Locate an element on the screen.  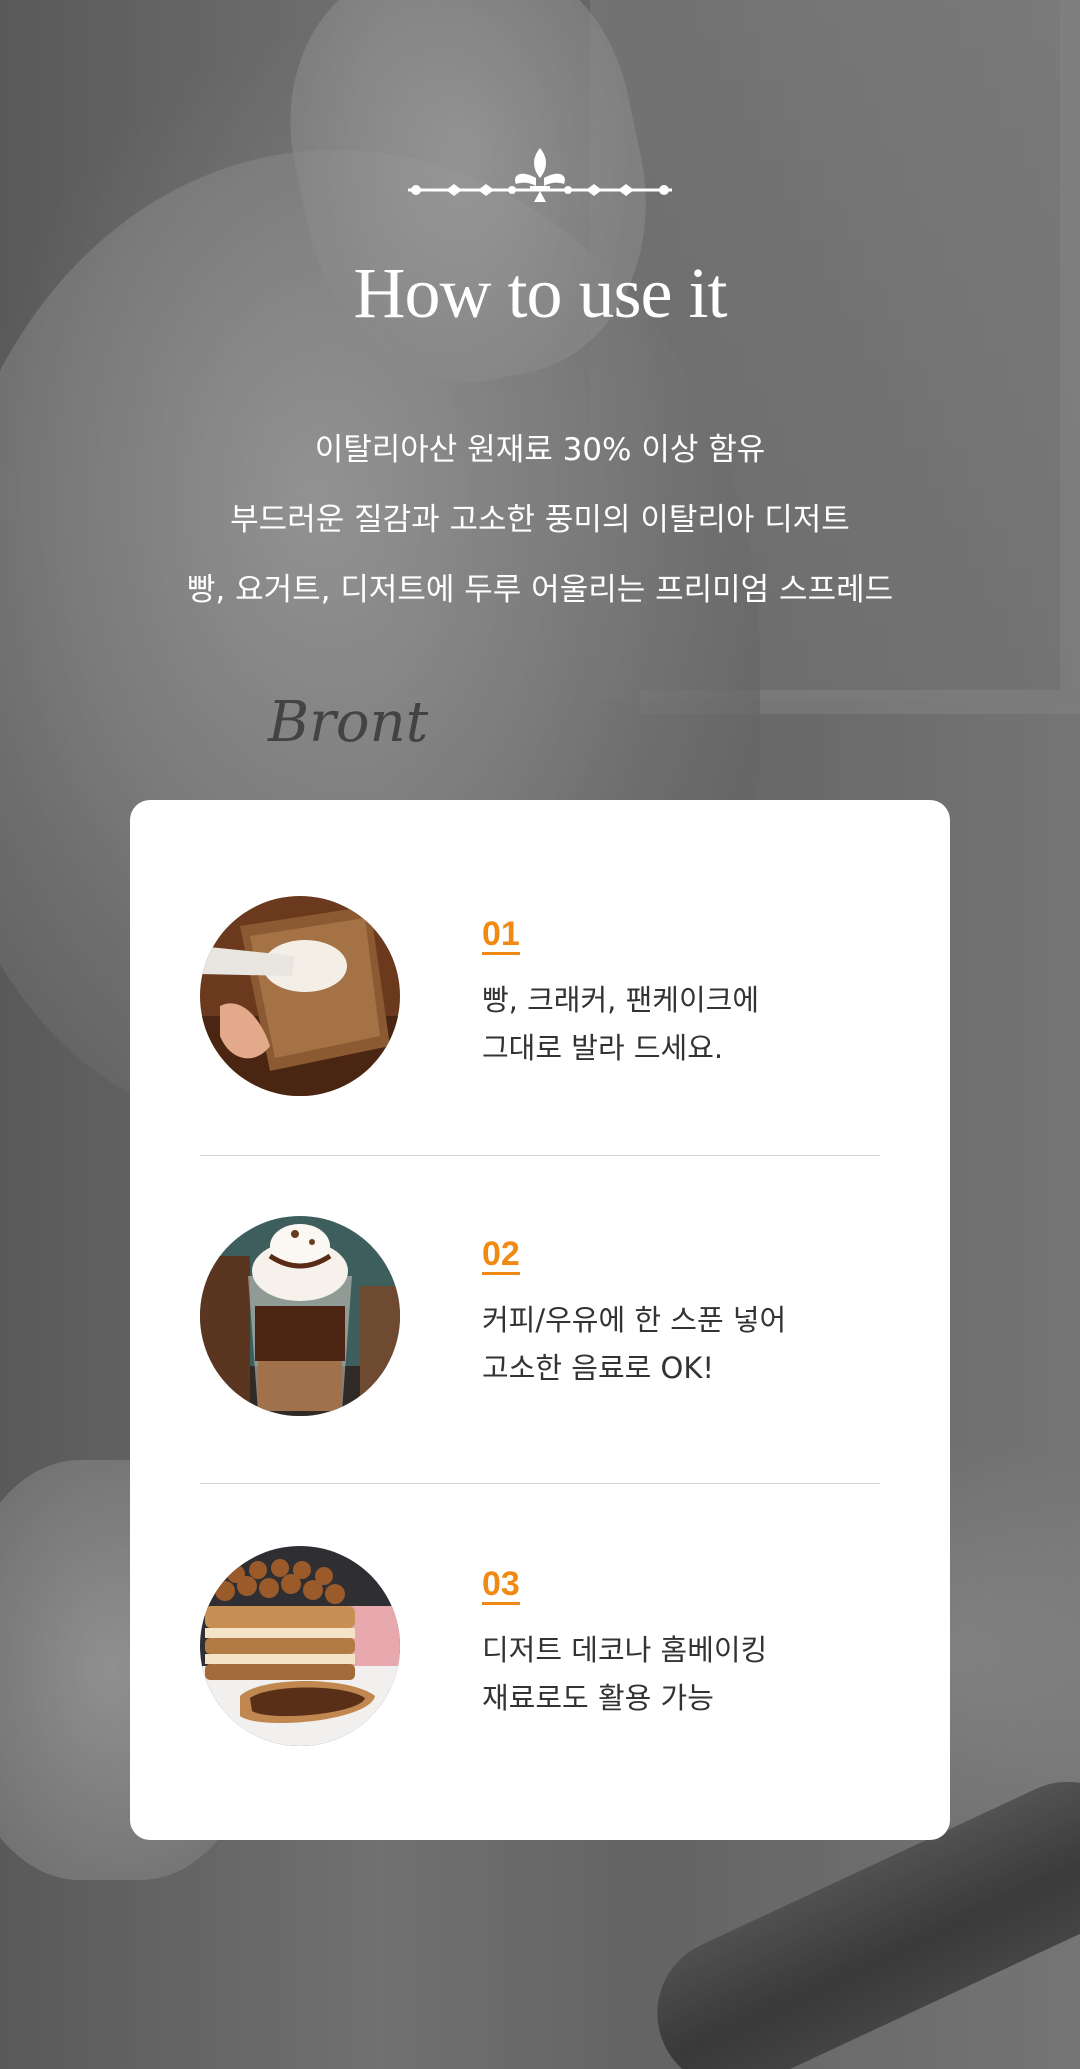
chocolate-drink-icon is located at coordinates (300, 1316).